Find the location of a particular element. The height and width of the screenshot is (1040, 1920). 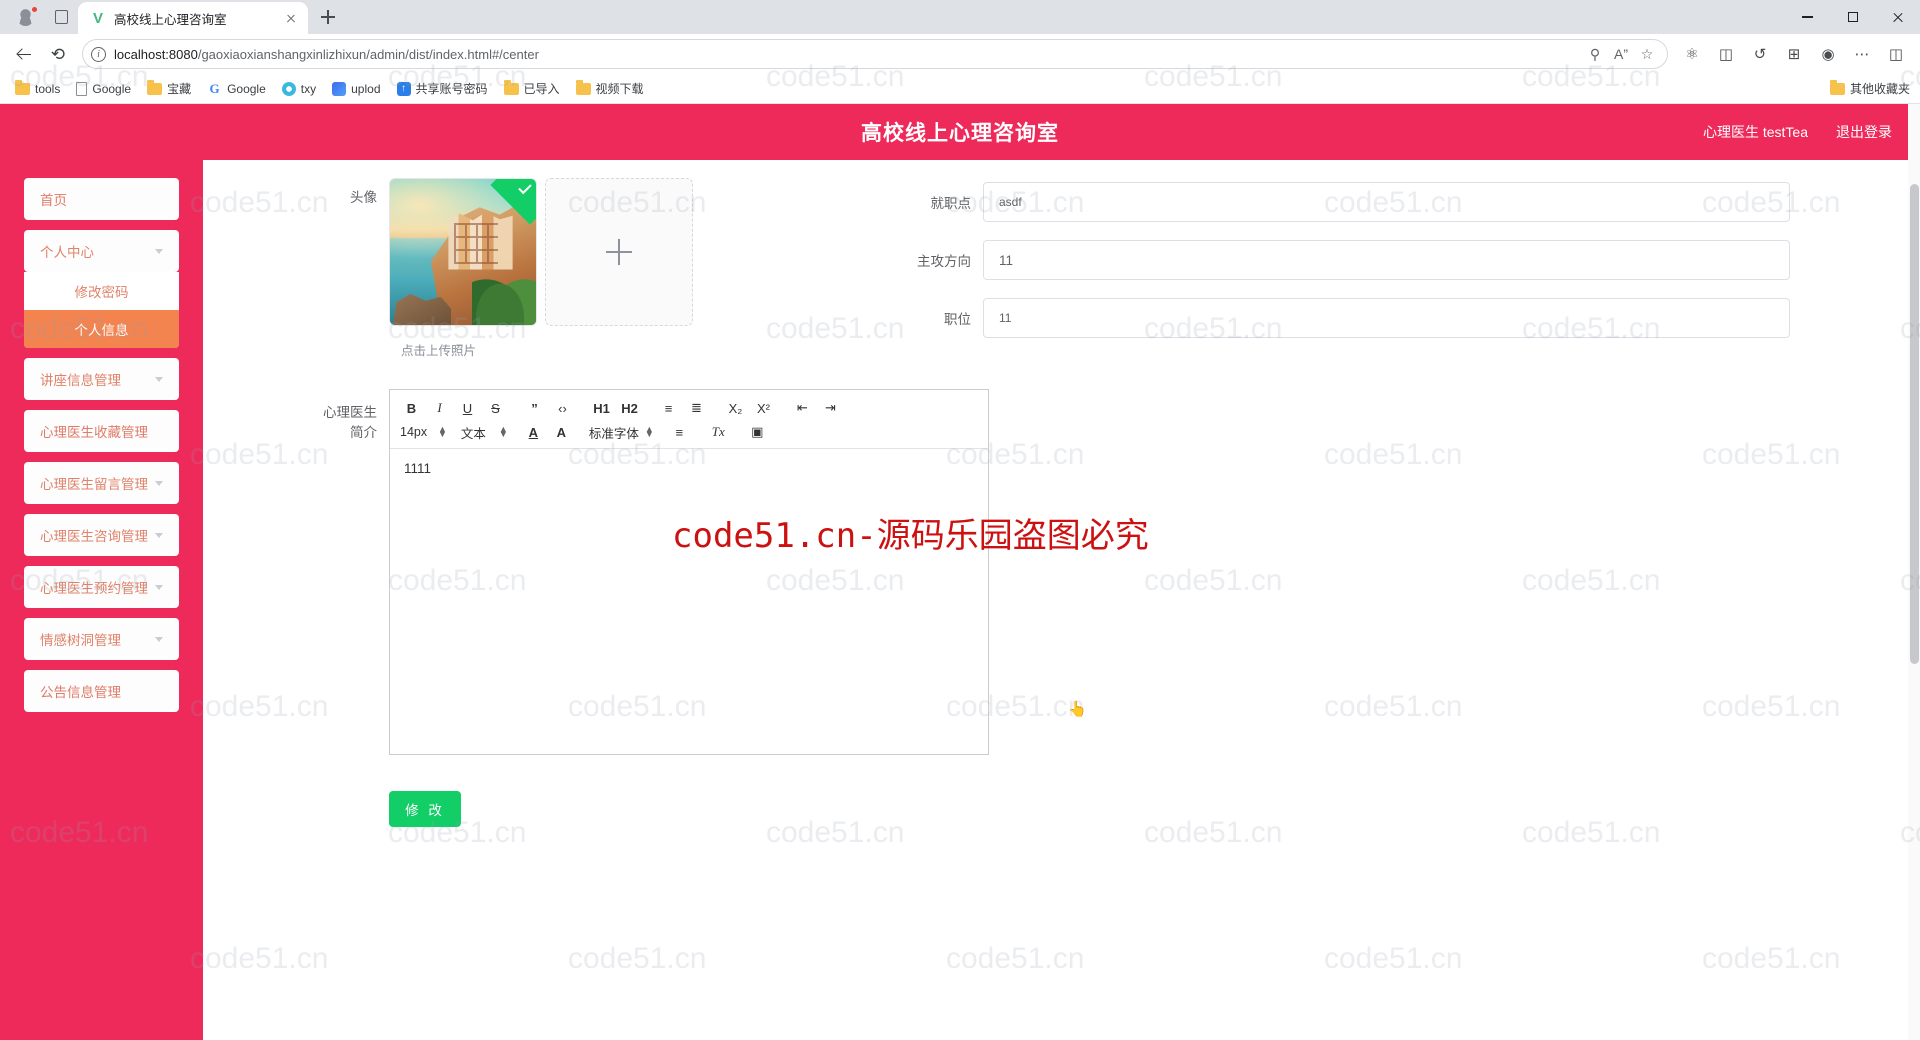

sidebar-item-label: 心理医生留言管理 is located at coordinates (94, 484).